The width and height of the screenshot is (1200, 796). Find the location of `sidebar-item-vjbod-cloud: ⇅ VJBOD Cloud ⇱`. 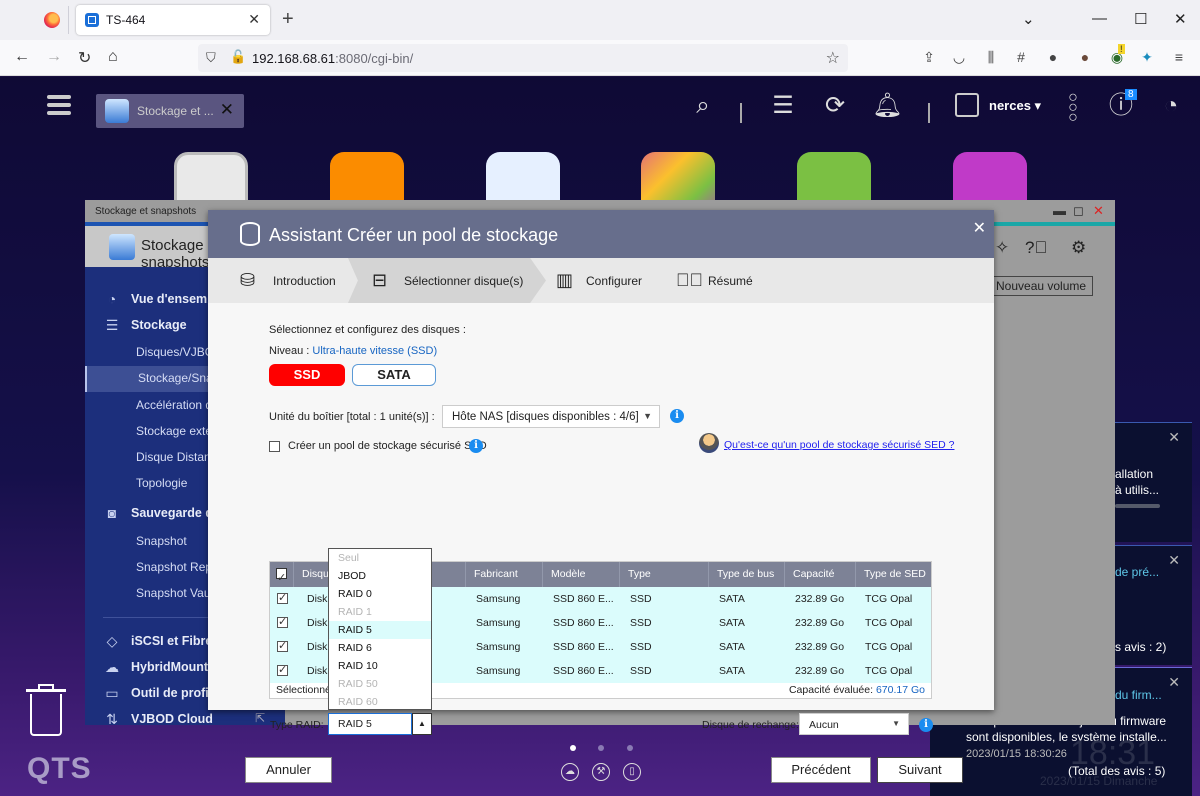

sidebar-item-vjbod-cloud: ⇅ VJBOD Cloud ⇱ is located at coordinates (185, 720).